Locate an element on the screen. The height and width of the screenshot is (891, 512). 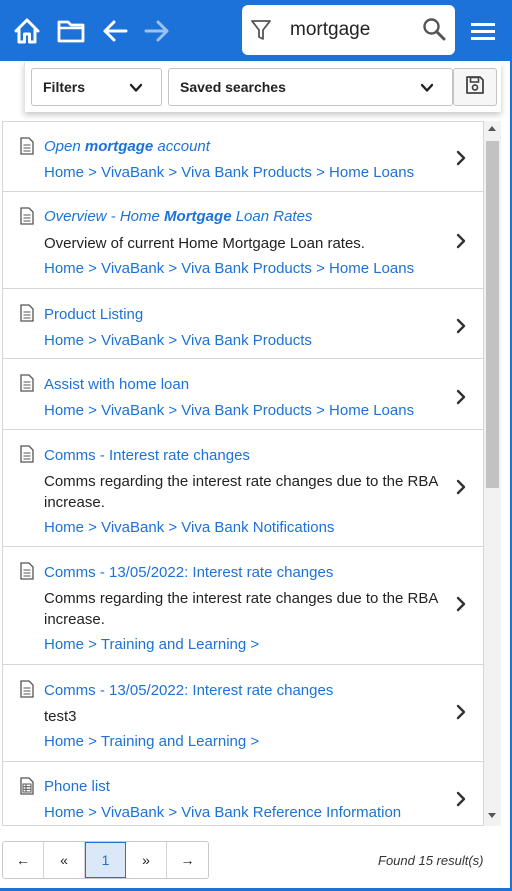
results-scrollbar is located at coordinates (492, 473).